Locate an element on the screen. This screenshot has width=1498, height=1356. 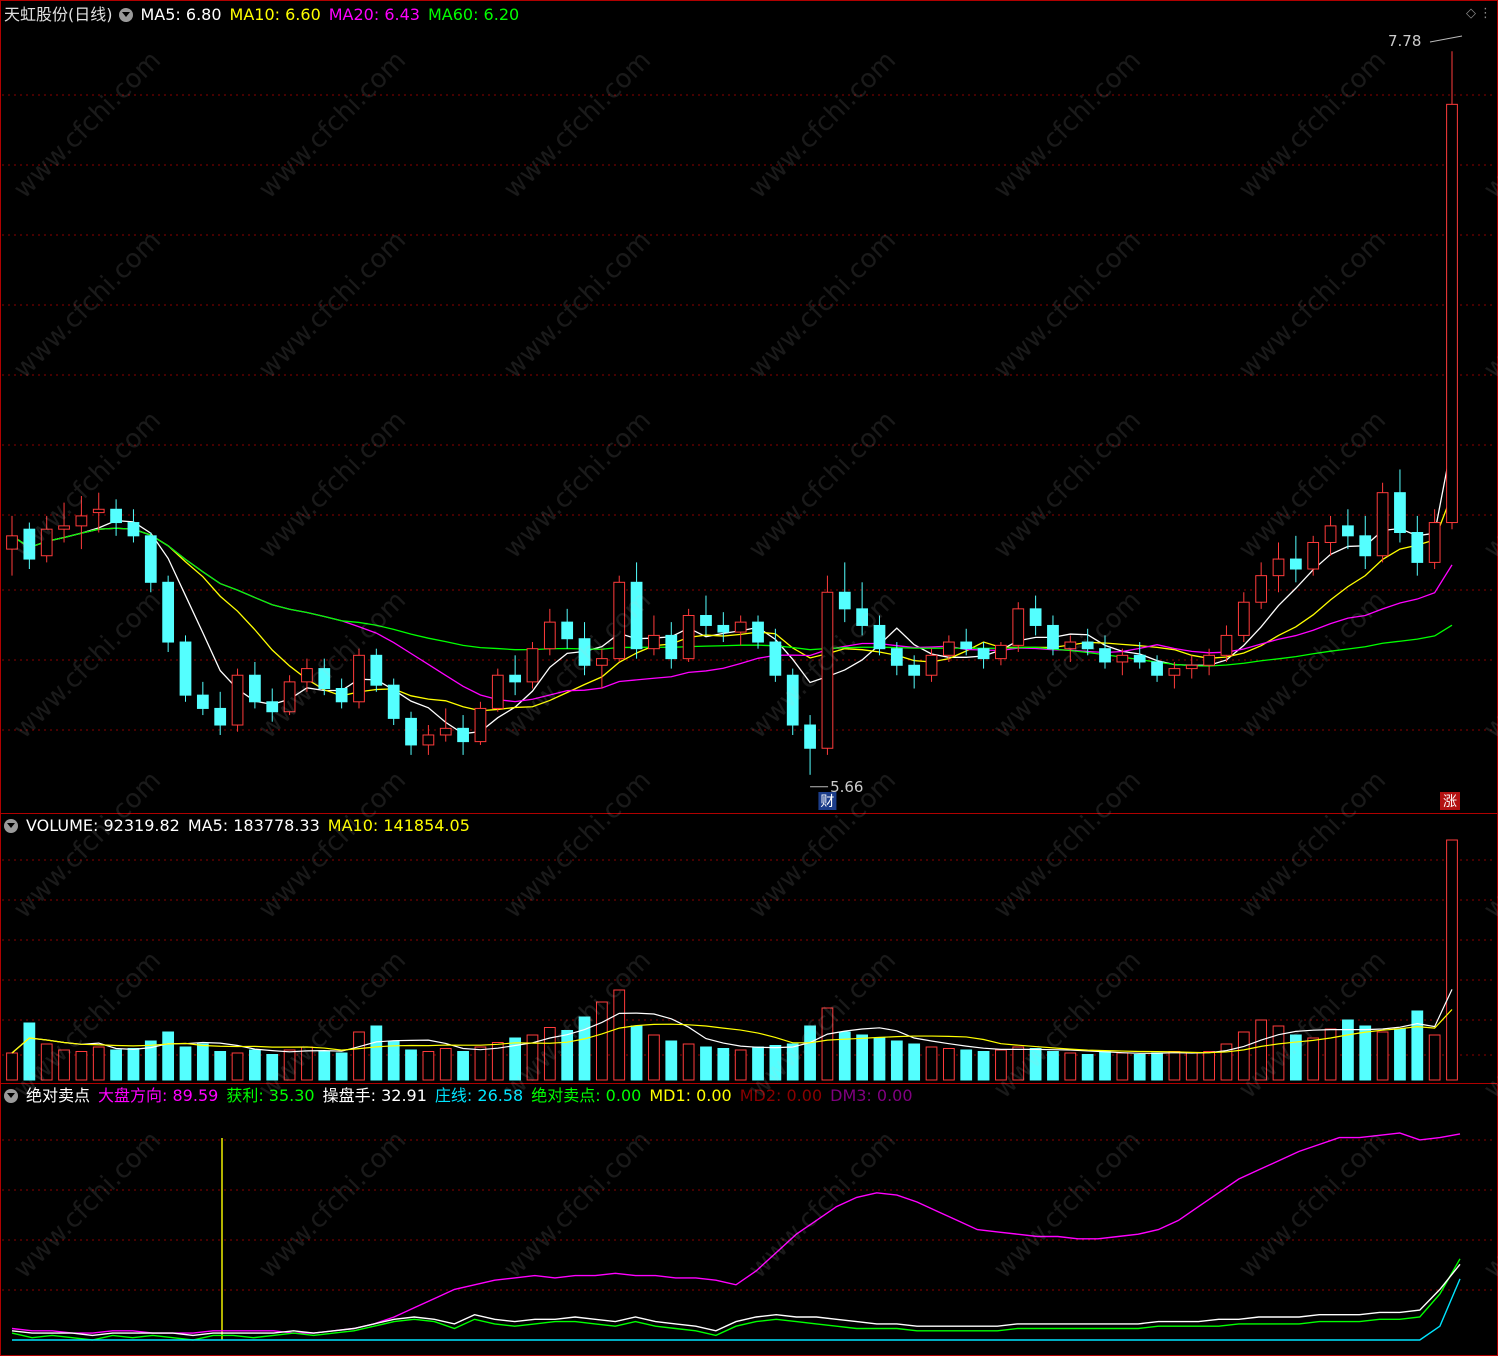
indicator-操盘手-line is located at coordinates (736, 1300).